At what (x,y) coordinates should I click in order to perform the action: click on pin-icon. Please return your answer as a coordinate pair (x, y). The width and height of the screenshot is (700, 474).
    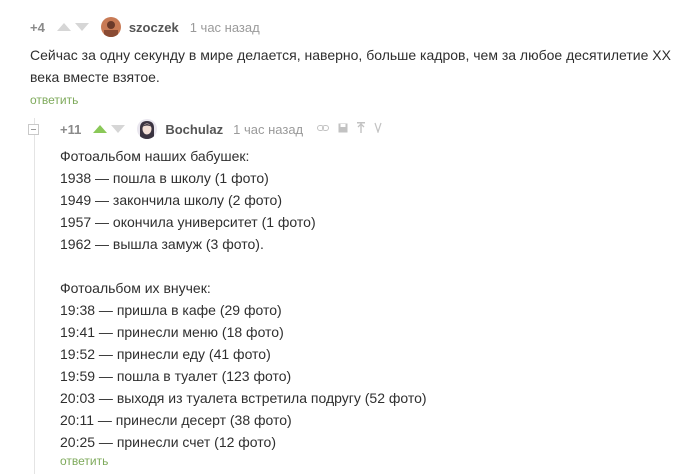
    Looking at the image, I should click on (361, 129).